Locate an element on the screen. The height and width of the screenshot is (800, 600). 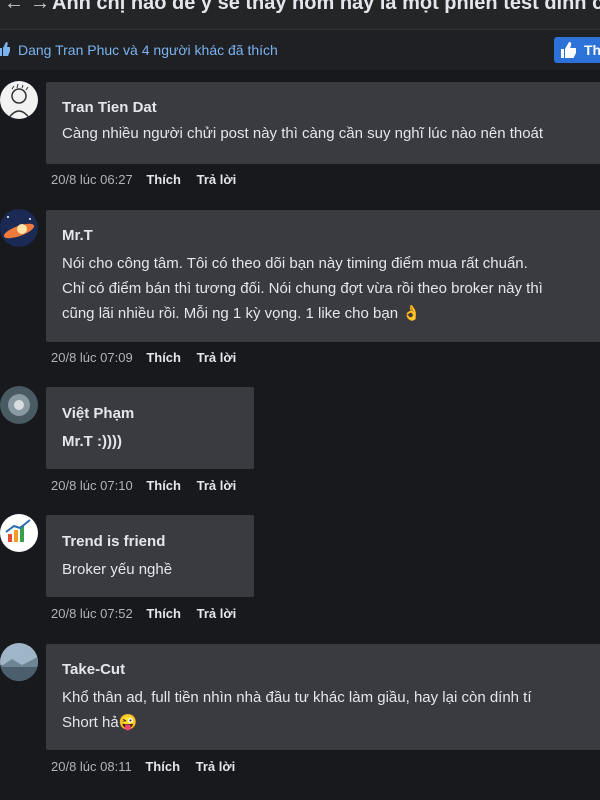
avatar-trend-logo-icon is located at coordinates (19, 533).